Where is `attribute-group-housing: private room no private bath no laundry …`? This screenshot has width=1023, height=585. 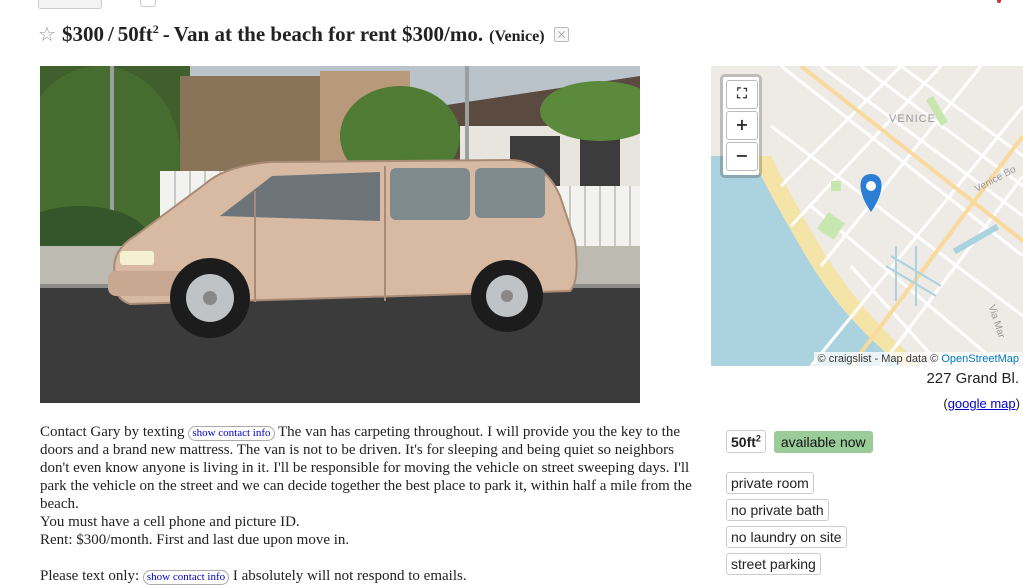
attribute-group-housing: private room no private bath no laundry … is located at coordinates (788, 526).